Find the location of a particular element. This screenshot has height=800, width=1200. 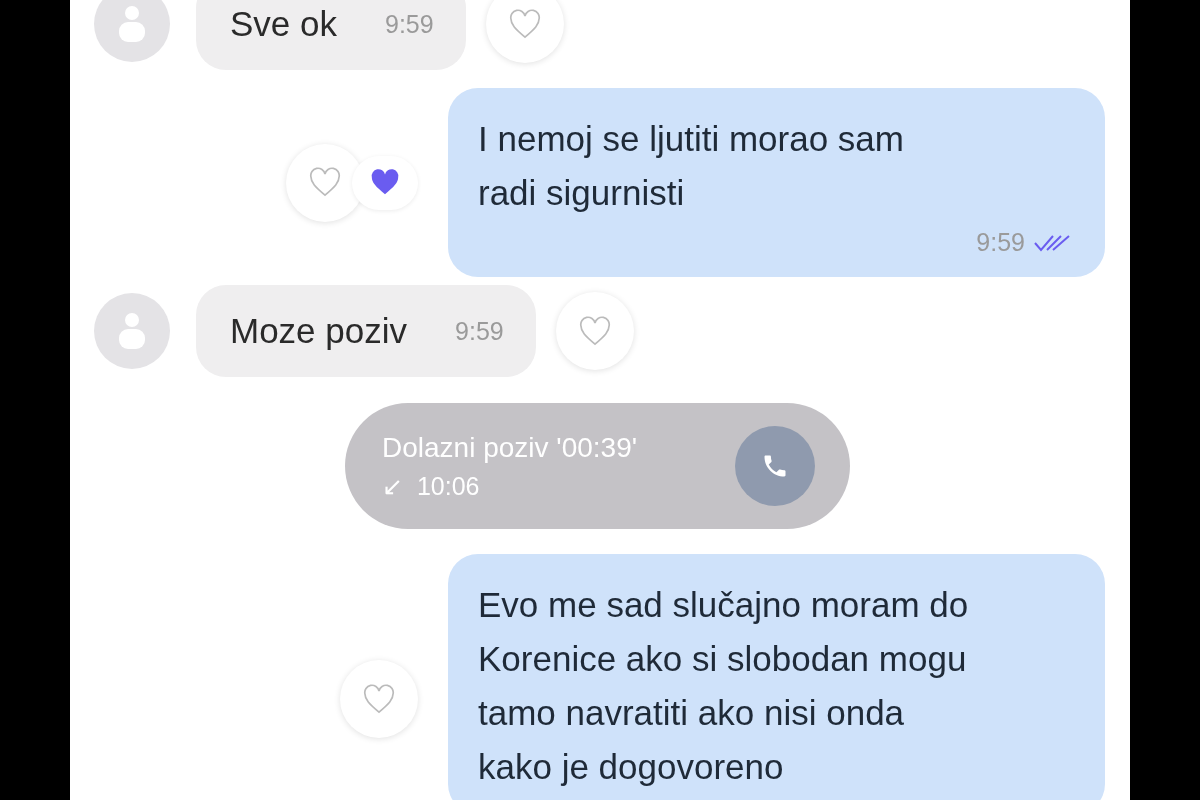

message-text: Evo me sad slučajno moram do is located at coordinates (724, 605).